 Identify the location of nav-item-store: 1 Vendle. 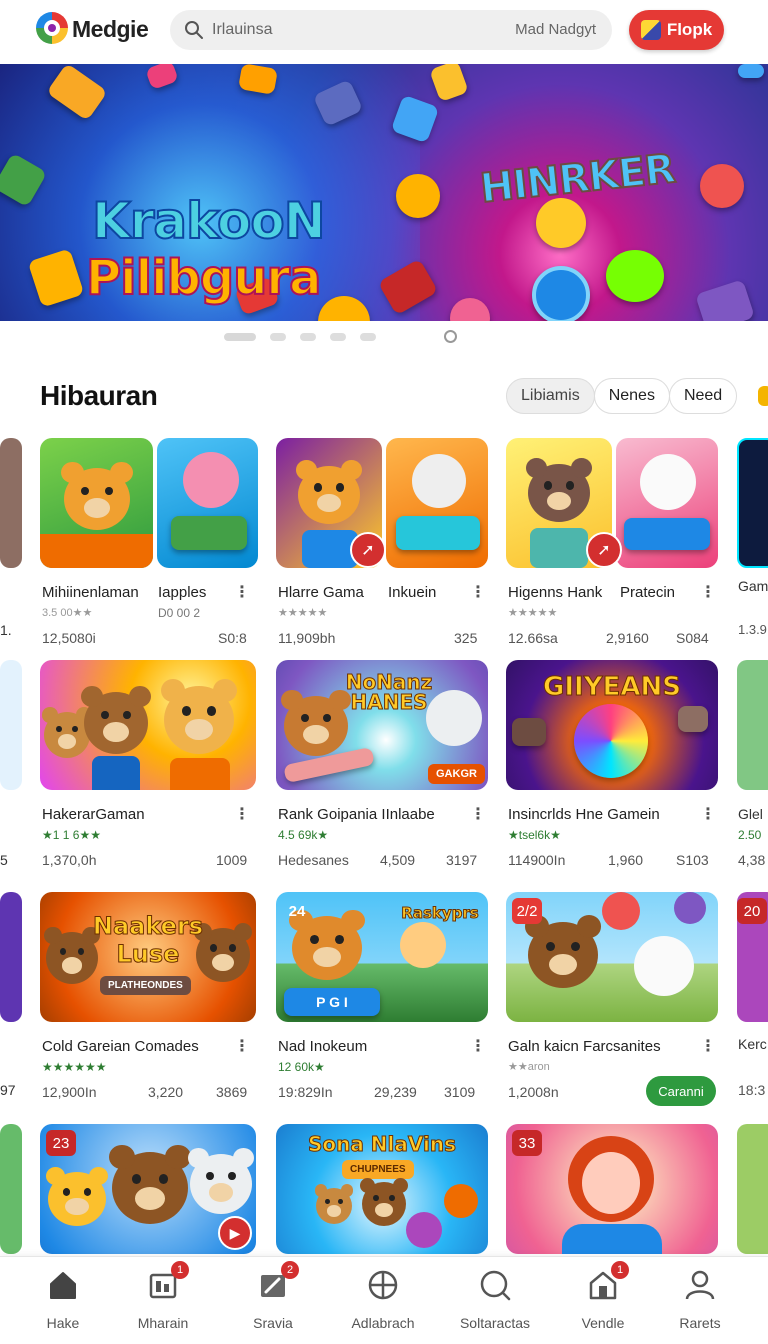
(603, 1300).